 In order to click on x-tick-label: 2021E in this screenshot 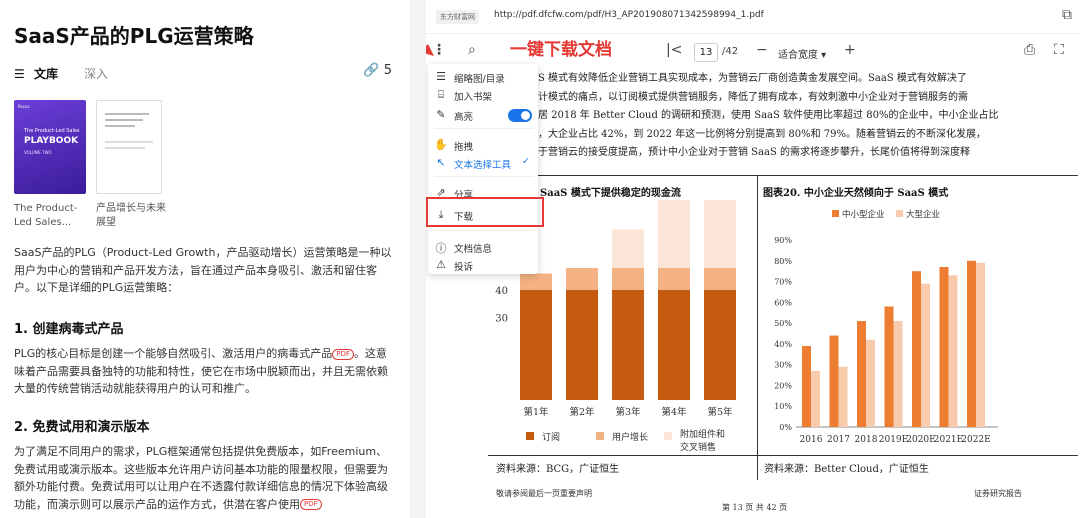, I will do `click(948, 440)`.